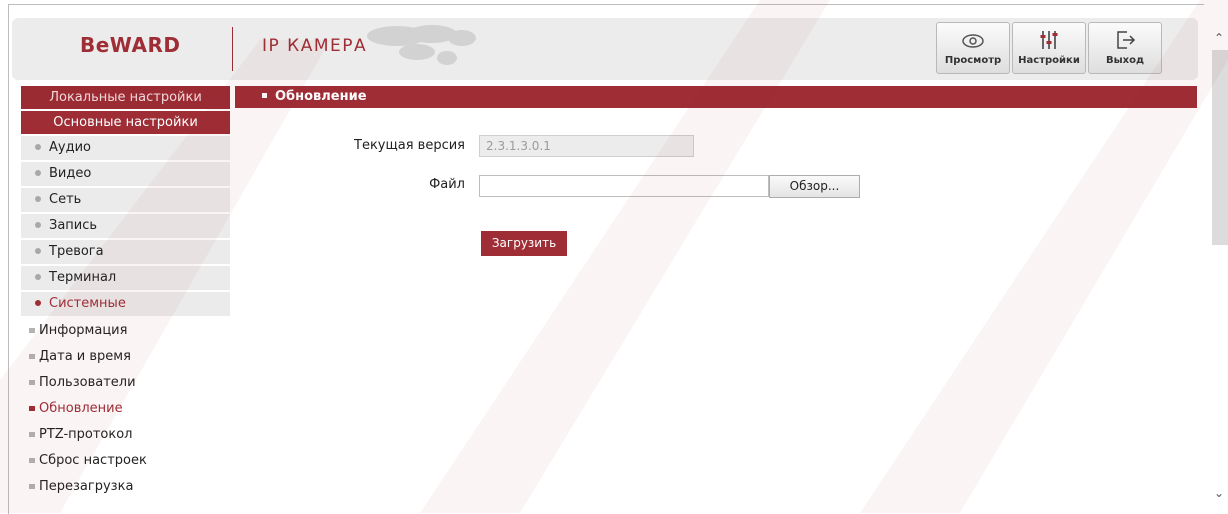 The image size is (1228, 514). I want to click on current-version-field: 2.3.1.3.0.1, so click(586, 146).